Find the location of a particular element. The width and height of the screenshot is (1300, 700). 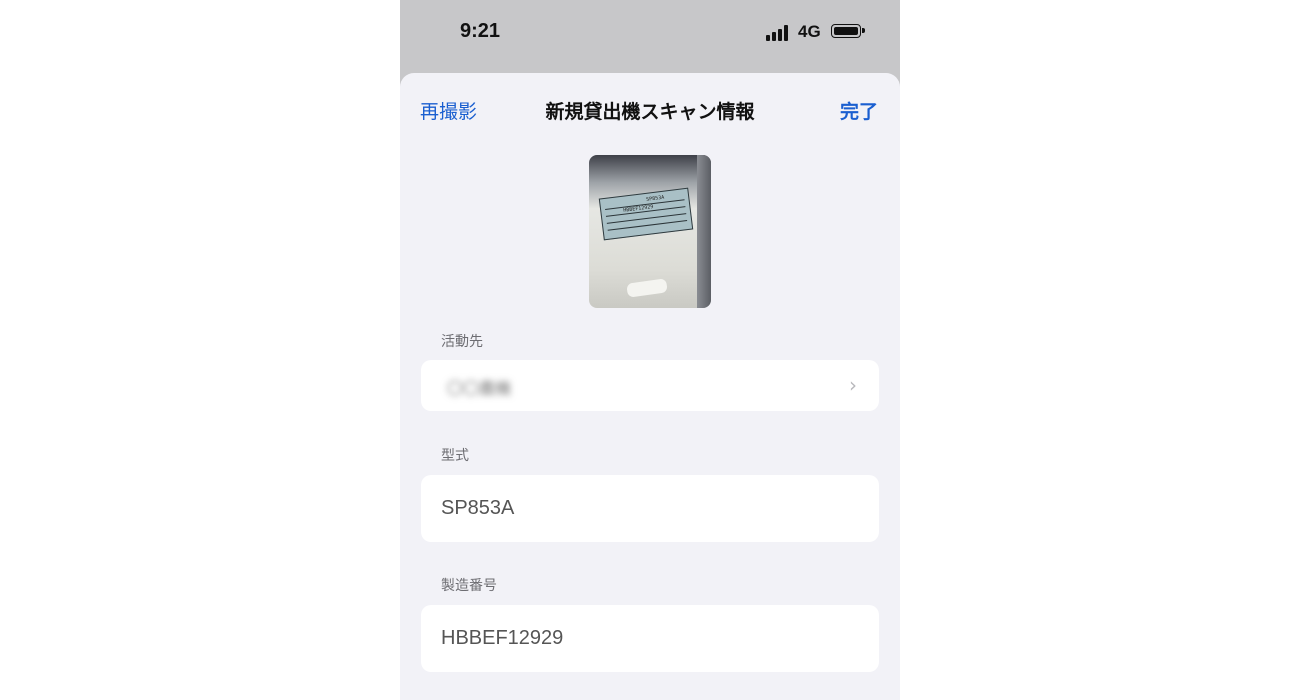

nameplate-image: SP853A HBBEF12929 is located at coordinates (646, 214).